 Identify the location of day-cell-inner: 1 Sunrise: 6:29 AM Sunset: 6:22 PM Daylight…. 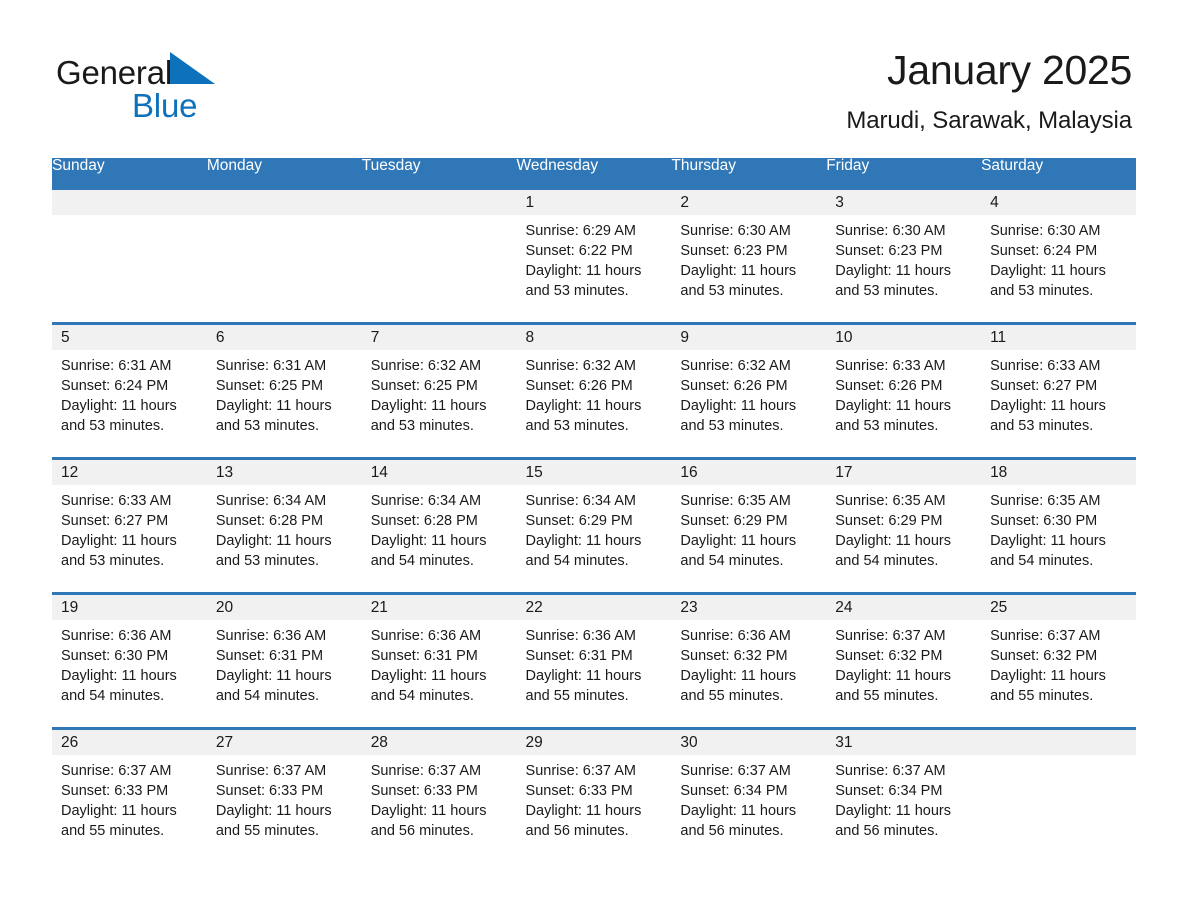
(594, 255).